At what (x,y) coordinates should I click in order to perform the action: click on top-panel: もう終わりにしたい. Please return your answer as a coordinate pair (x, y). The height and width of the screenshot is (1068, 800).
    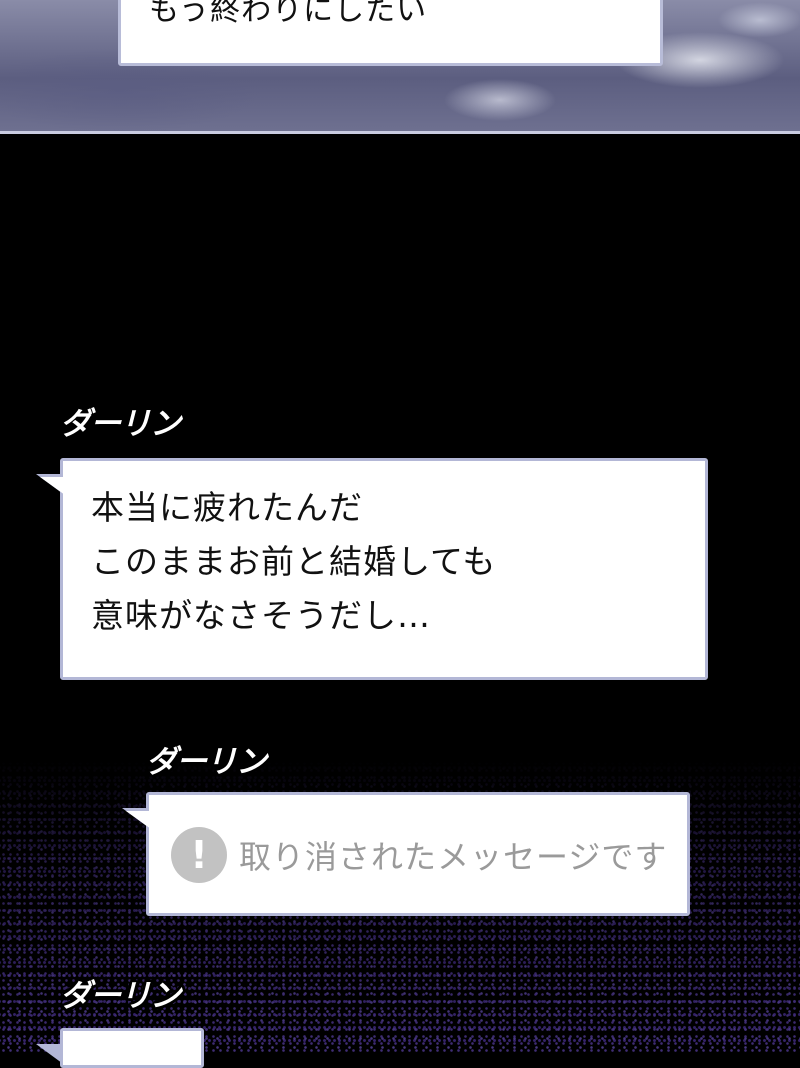
    Looking at the image, I should click on (400, 67).